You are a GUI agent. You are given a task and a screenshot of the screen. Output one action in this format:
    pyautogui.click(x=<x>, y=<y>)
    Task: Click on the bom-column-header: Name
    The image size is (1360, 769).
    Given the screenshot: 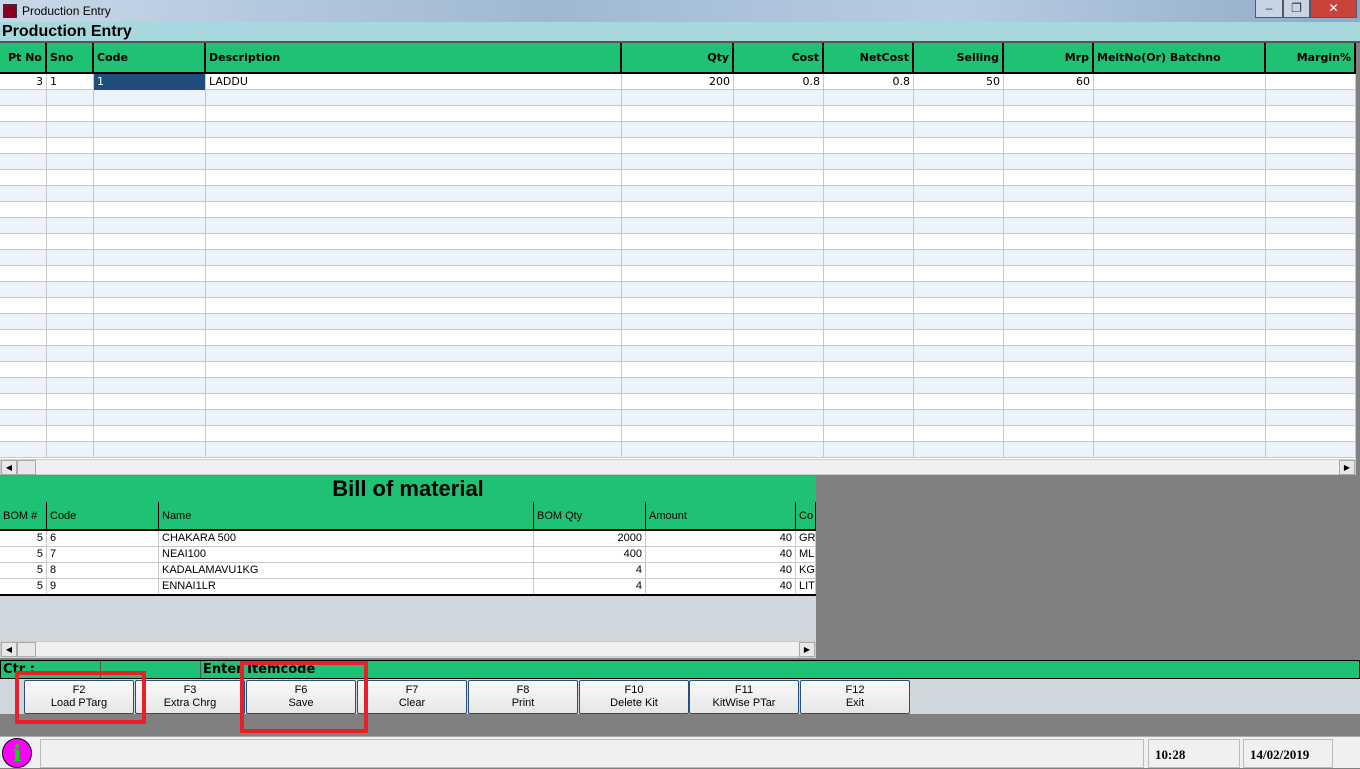 What is the action you would take?
    pyautogui.click(x=346, y=516)
    